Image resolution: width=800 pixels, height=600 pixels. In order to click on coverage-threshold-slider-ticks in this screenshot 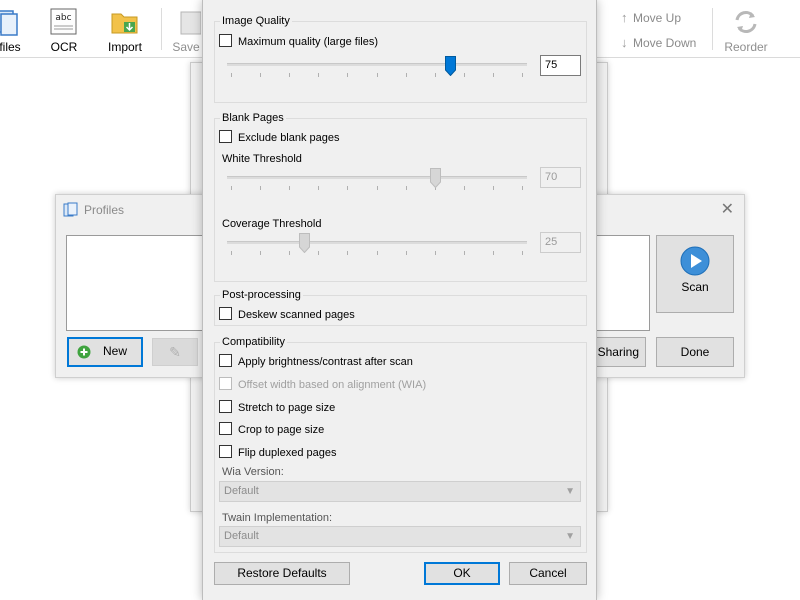, I will do `click(377, 253)`.